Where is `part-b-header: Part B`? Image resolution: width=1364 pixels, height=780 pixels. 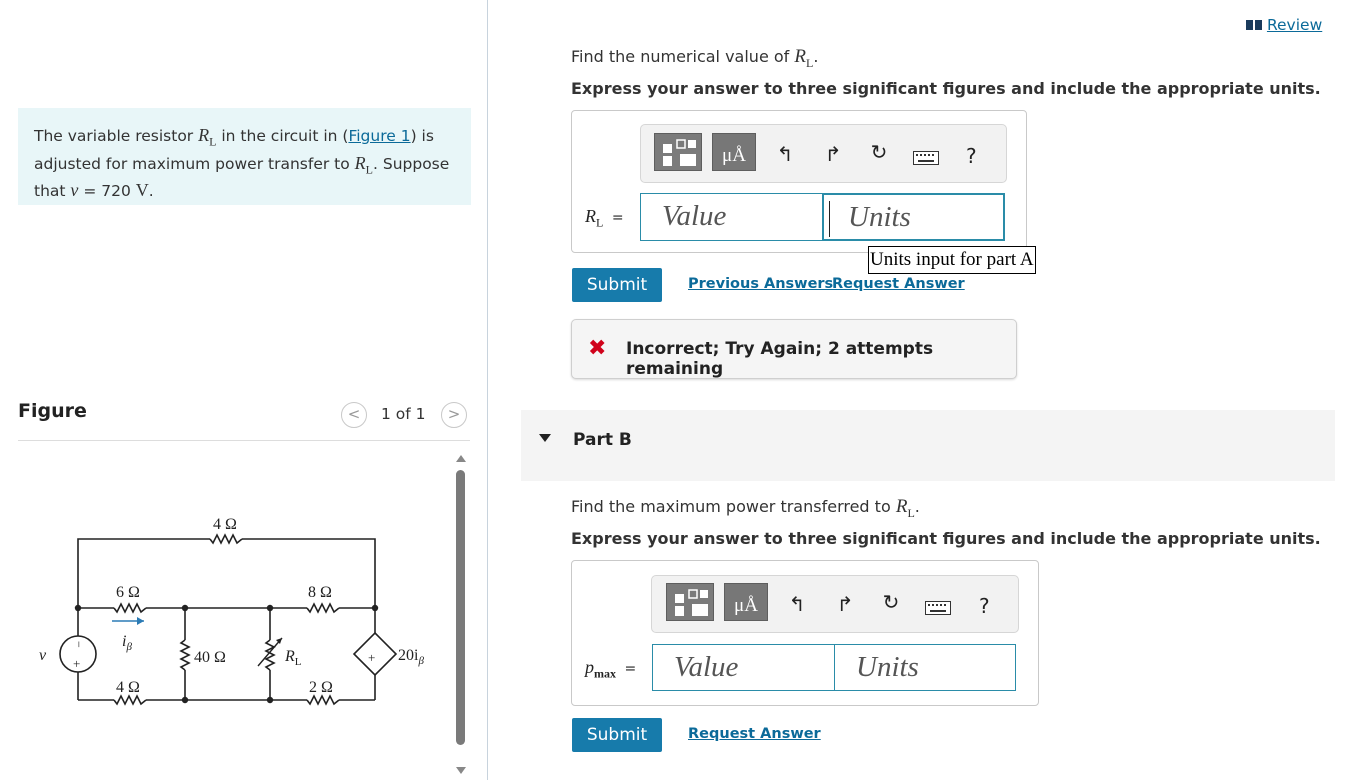 part-b-header: Part B is located at coordinates (928, 445).